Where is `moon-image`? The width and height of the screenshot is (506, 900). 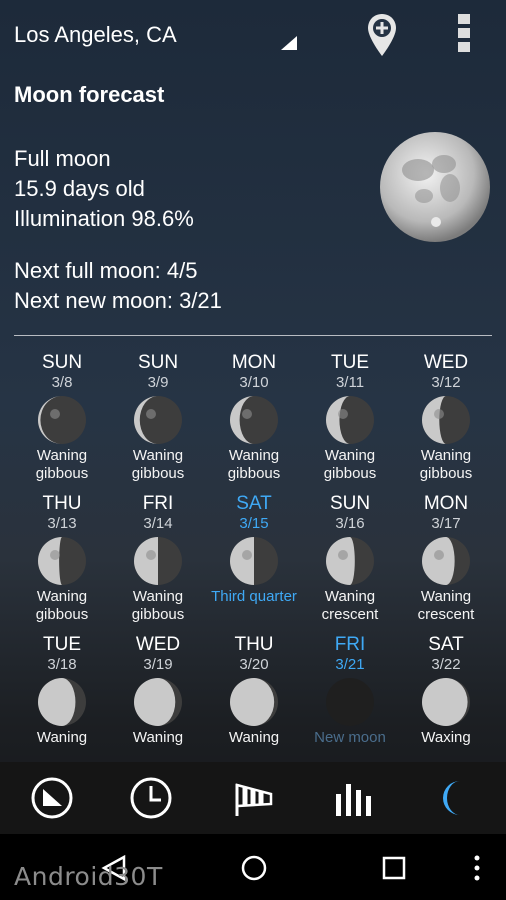 moon-image is located at coordinates (435, 187).